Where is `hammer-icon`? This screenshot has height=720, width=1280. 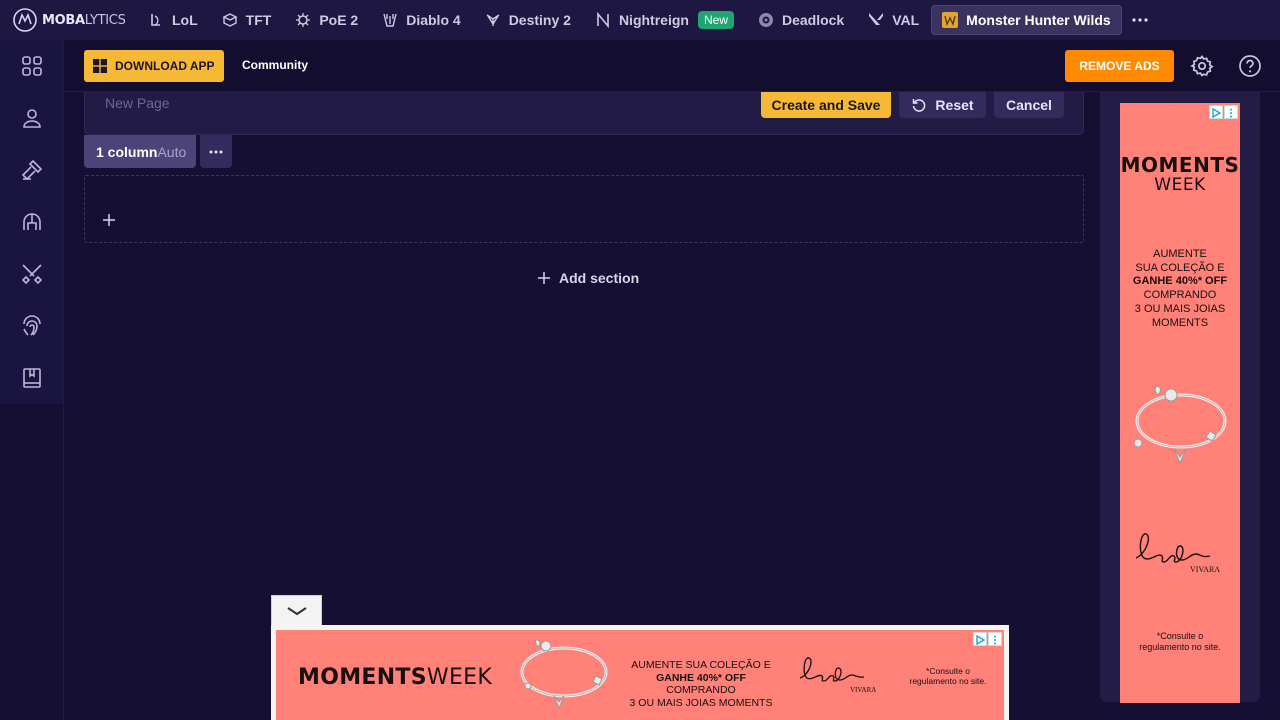
hammer-icon is located at coordinates (31, 170).